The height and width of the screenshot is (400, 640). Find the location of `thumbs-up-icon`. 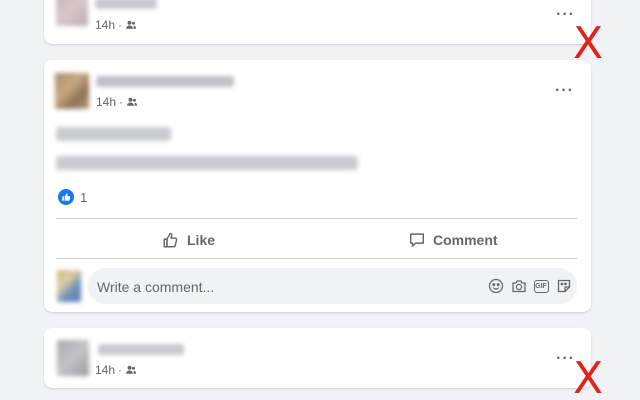

thumbs-up-icon is located at coordinates (170, 240).